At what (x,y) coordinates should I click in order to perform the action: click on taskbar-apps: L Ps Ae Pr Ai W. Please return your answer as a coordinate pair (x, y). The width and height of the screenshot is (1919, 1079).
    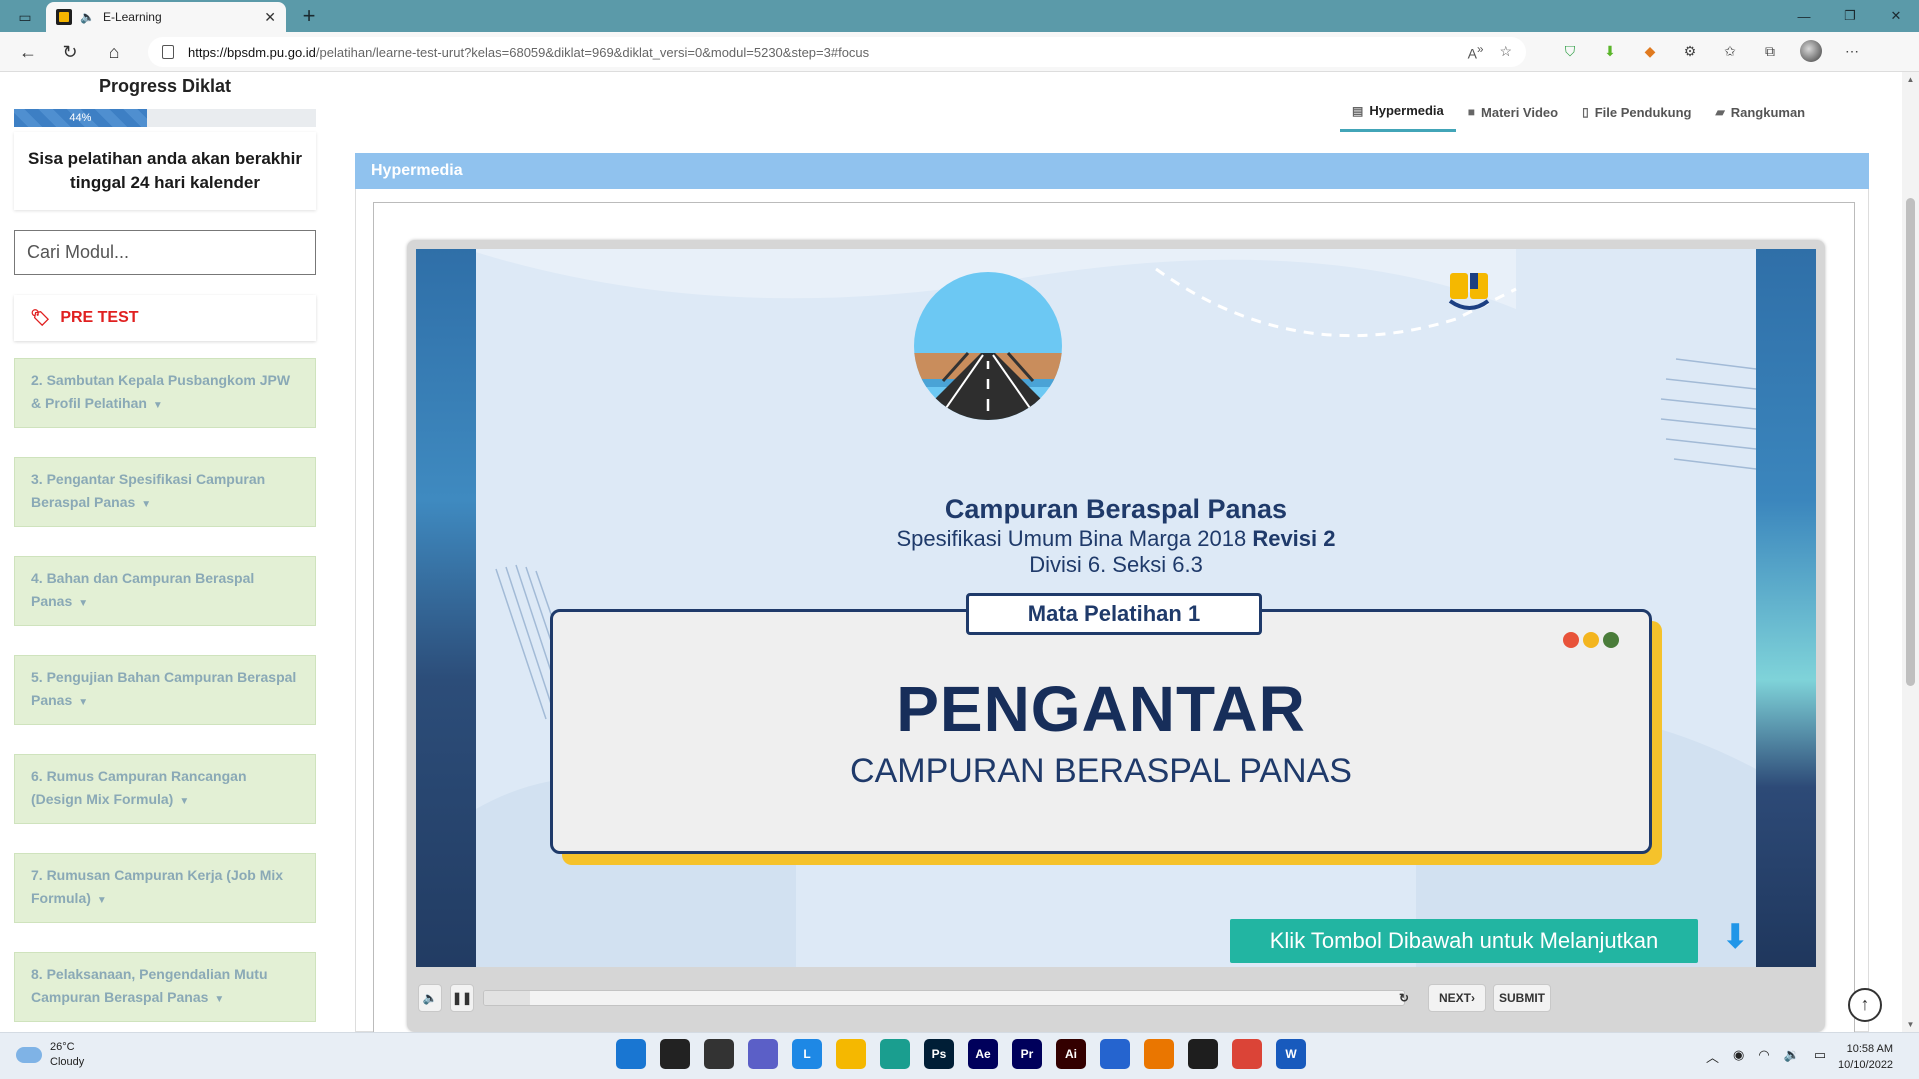
    Looking at the image, I should click on (961, 1054).